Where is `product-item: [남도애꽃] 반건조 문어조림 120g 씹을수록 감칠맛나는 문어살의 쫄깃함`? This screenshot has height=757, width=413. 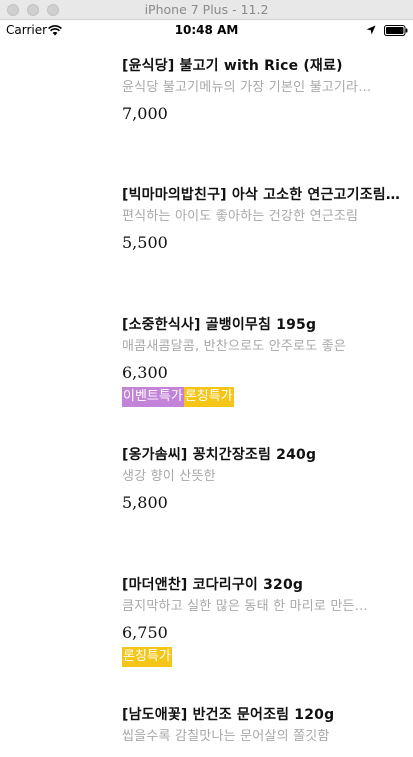 product-item: [남도애꽃] 반건조 문어조림 120g 씹을수록 감칠맛나는 문어살의 쫄깃함 is located at coordinates (263, 725).